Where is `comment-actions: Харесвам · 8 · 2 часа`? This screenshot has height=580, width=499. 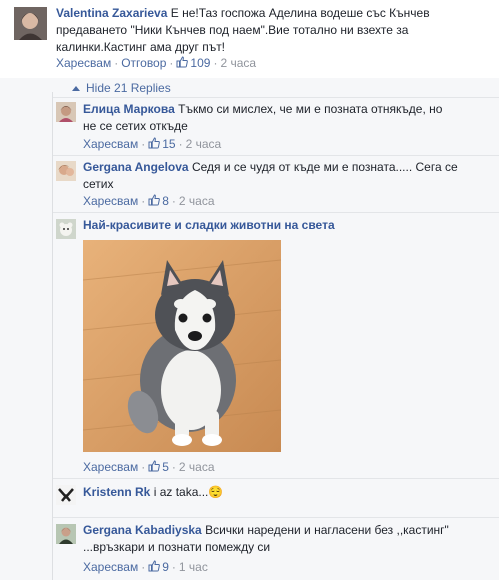 comment-actions: Харесвам · 8 · 2 часа is located at coordinates (149, 201).